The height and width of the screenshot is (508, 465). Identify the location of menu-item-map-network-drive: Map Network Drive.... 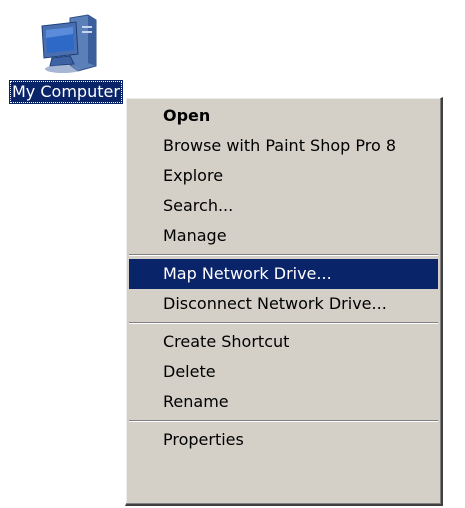
(283, 274).